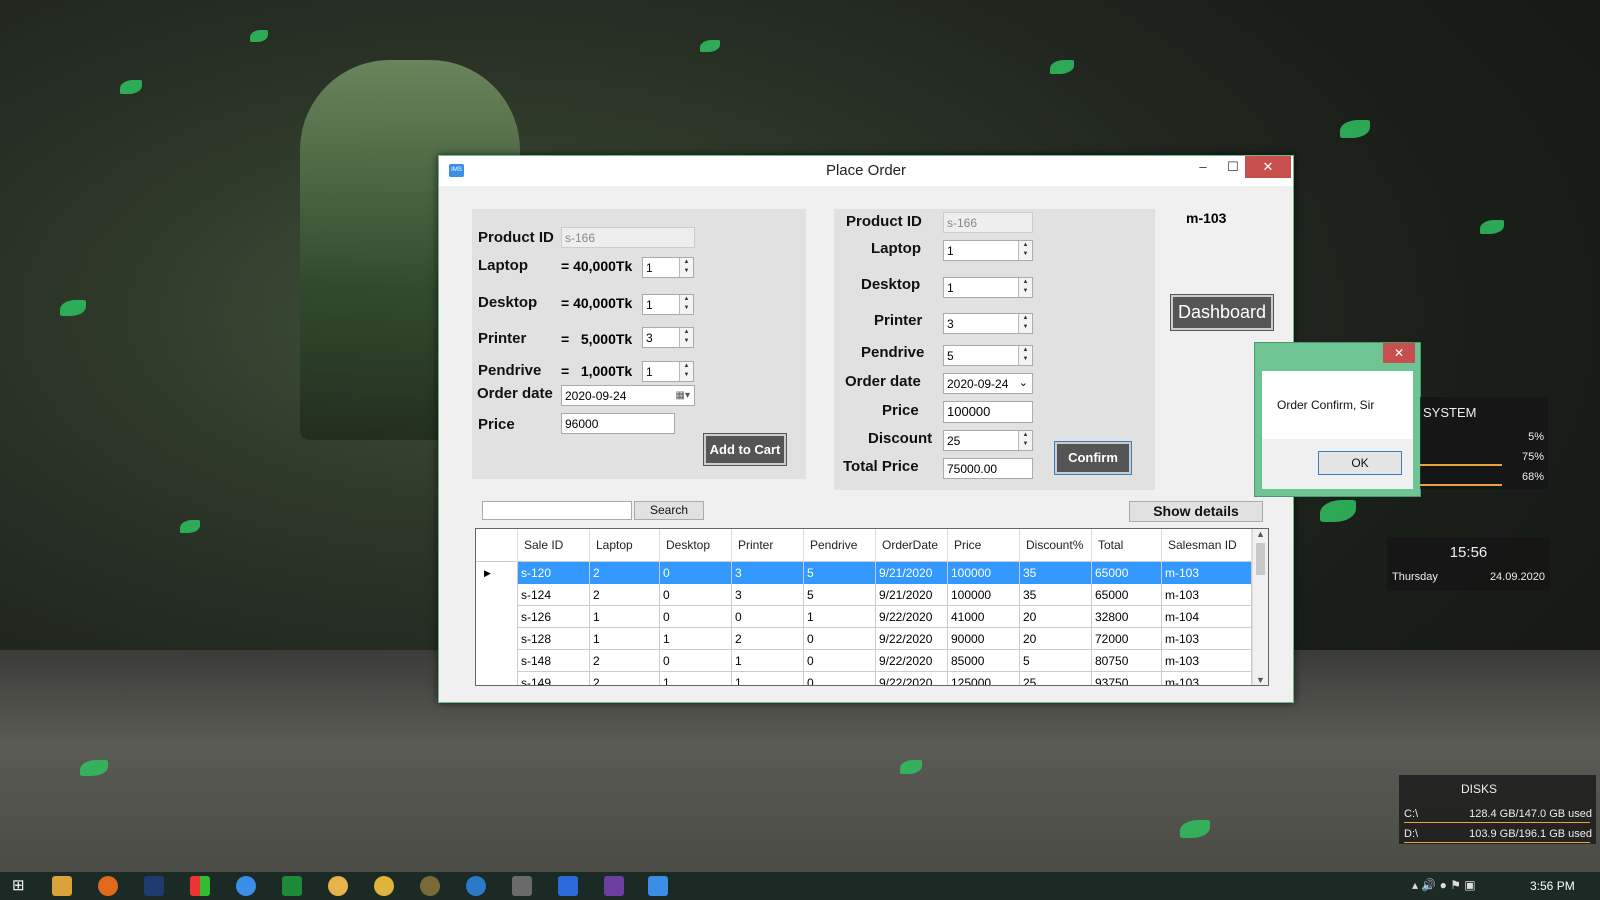 The height and width of the screenshot is (900, 1600). Describe the element at coordinates (554, 661) in the screenshot. I see `table-cell: s-148` at that location.